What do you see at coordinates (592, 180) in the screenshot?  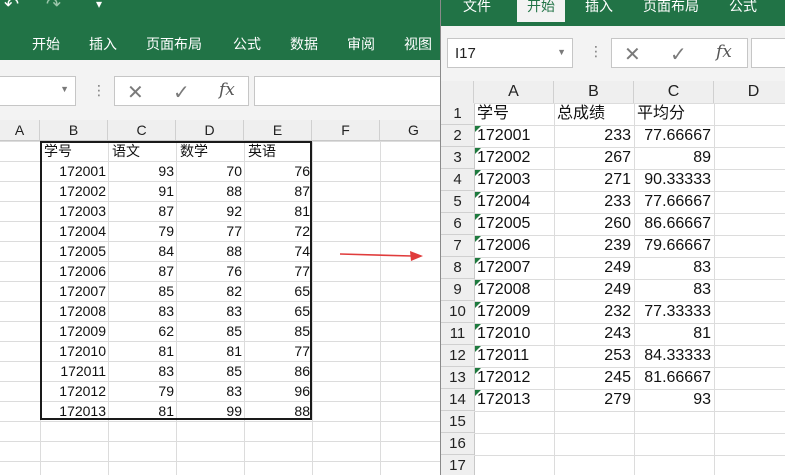 I see `data-cell: 271` at bounding box center [592, 180].